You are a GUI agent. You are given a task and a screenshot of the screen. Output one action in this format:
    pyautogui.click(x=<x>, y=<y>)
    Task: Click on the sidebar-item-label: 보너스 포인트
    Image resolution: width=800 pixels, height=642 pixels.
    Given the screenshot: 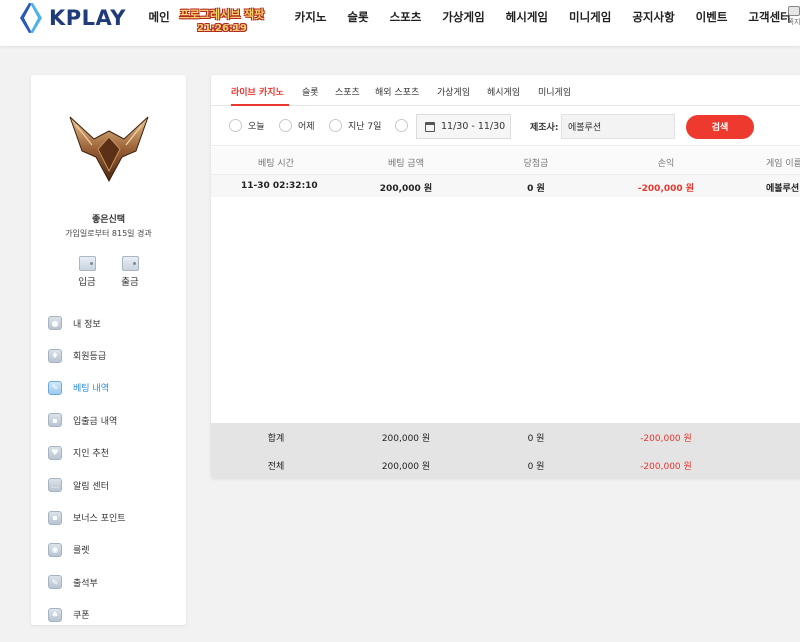 What is the action you would take?
    pyautogui.click(x=99, y=519)
    